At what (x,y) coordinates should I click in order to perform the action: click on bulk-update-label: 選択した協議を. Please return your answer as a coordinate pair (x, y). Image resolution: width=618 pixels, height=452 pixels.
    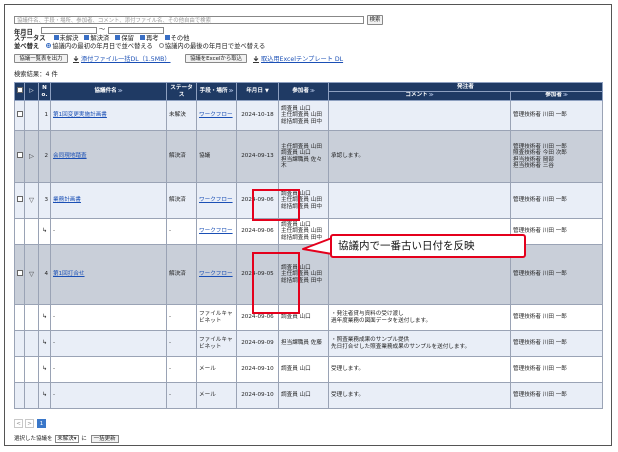
    Looking at the image, I should click on (33, 439).